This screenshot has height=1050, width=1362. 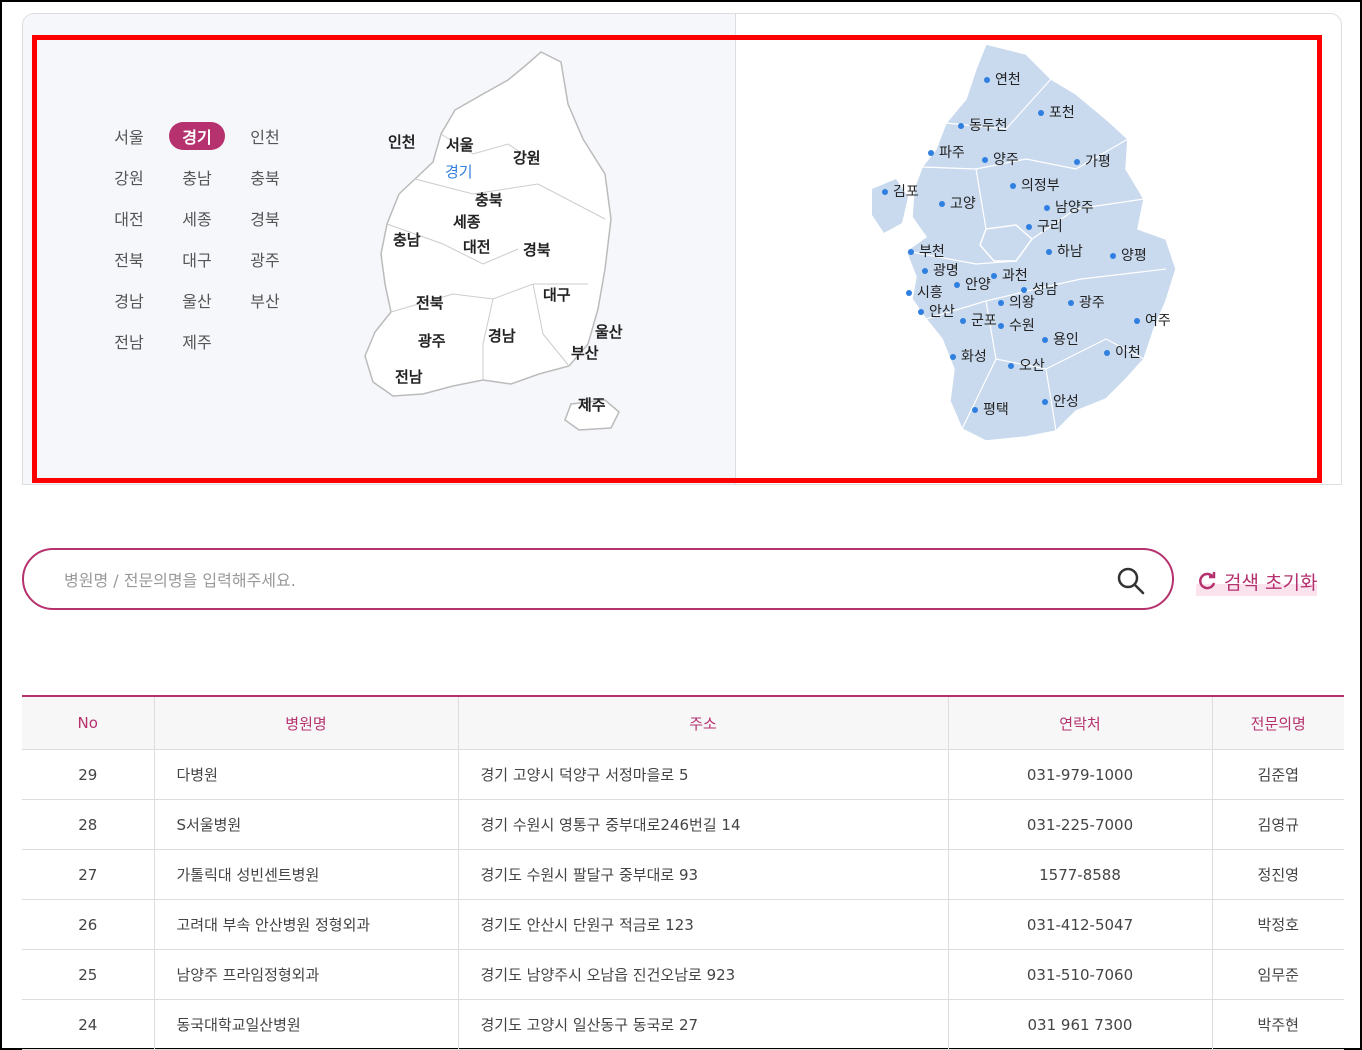 I want to click on gyeonggi-map-label: 양평, so click(x=1128, y=255).